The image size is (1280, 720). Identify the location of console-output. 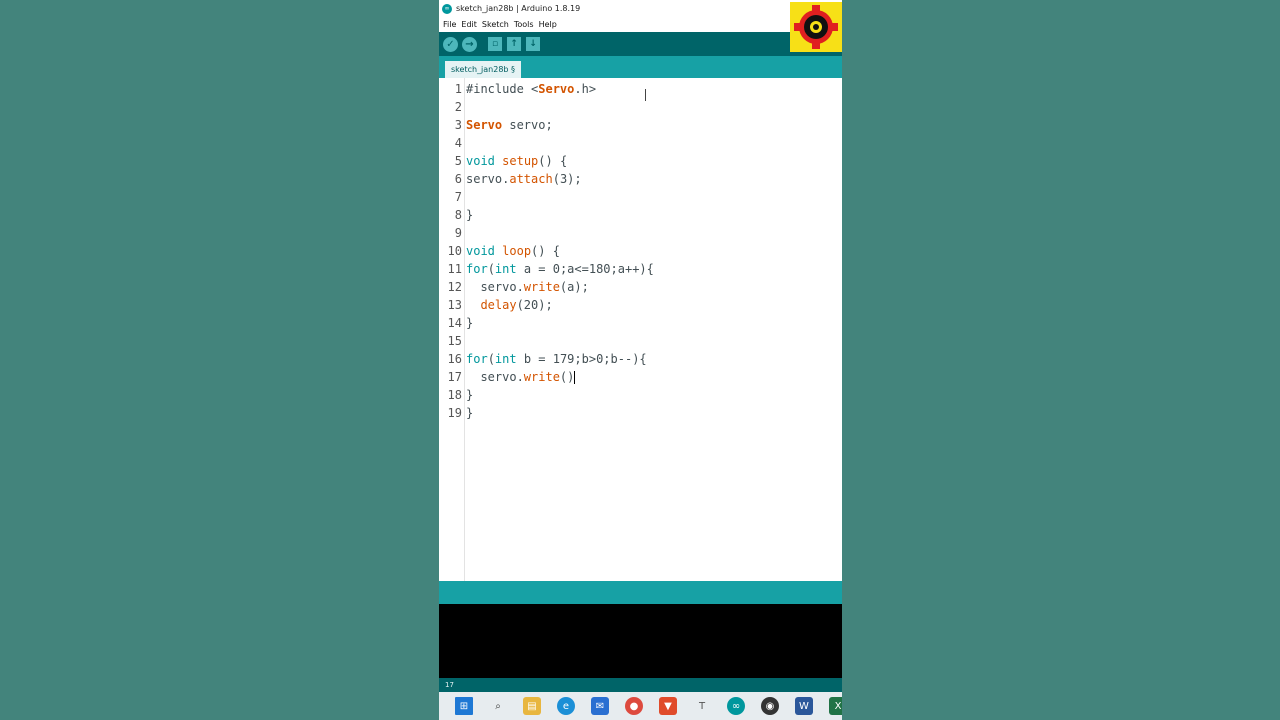
(640, 641).